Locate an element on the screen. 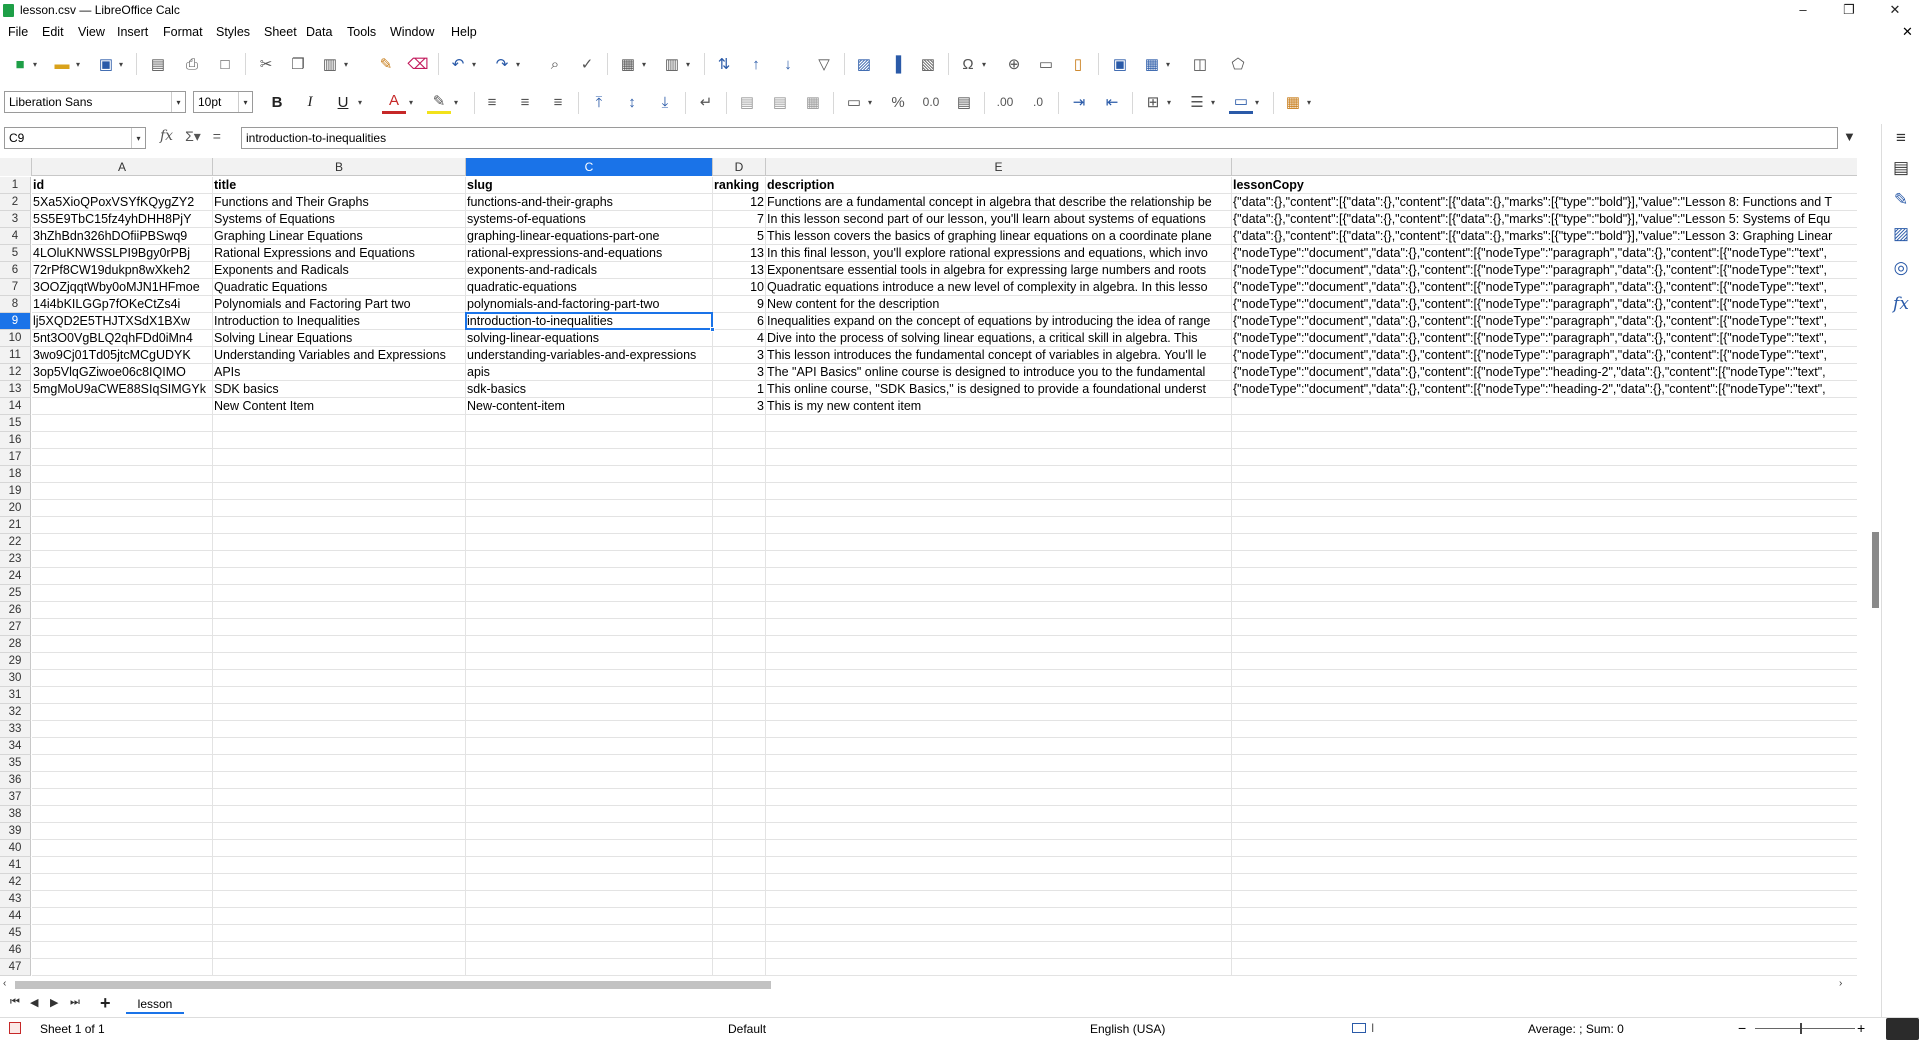 The height and width of the screenshot is (1040, 1919). row-header-4: 4 is located at coordinates (15, 236).